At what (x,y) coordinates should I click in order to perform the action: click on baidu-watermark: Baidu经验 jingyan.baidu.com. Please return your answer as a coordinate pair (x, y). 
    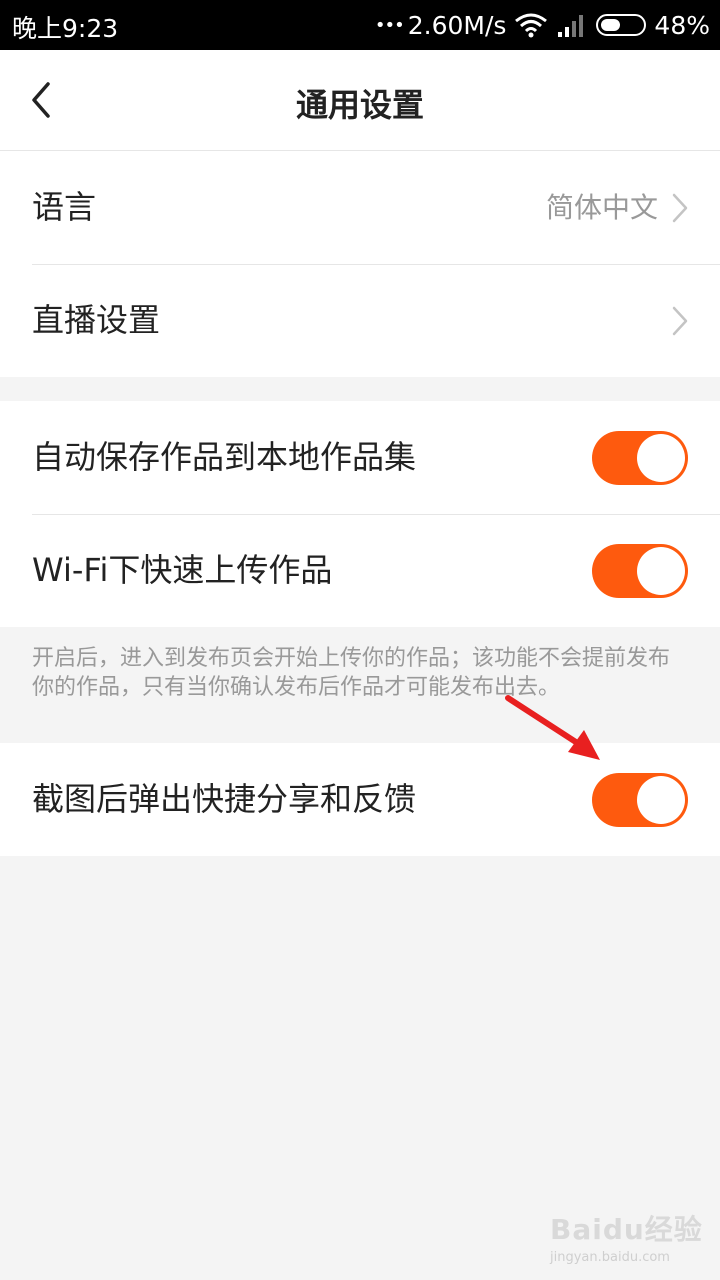
    Looking at the image, I should click on (630, 1238).